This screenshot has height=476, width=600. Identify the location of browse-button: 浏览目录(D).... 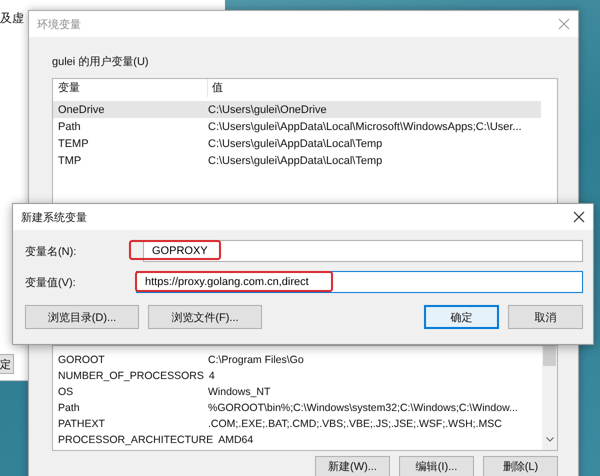
(82, 317).